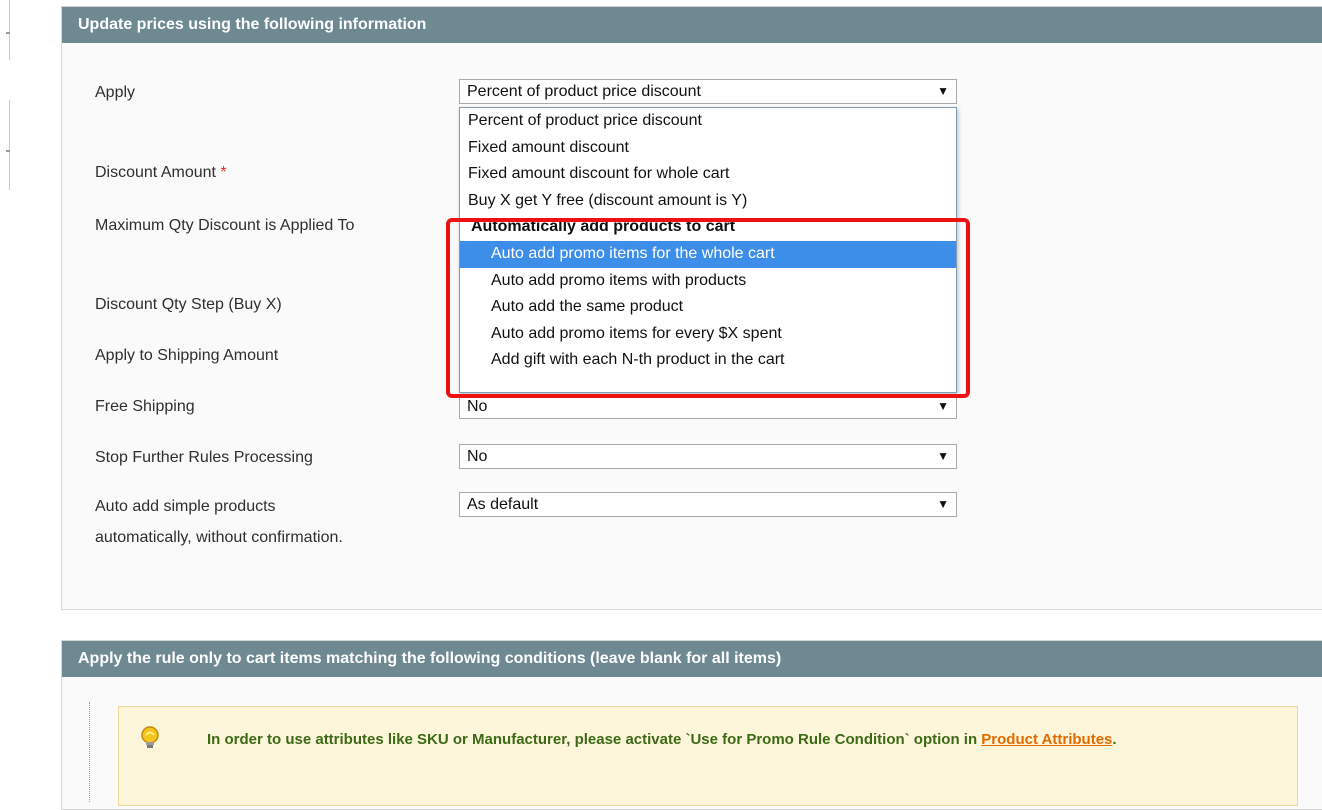  What do you see at coordinates (584, 91) in the screenshot?
I see `apply-select-value: Percent of product price discount` at bounding box center [584, 91].